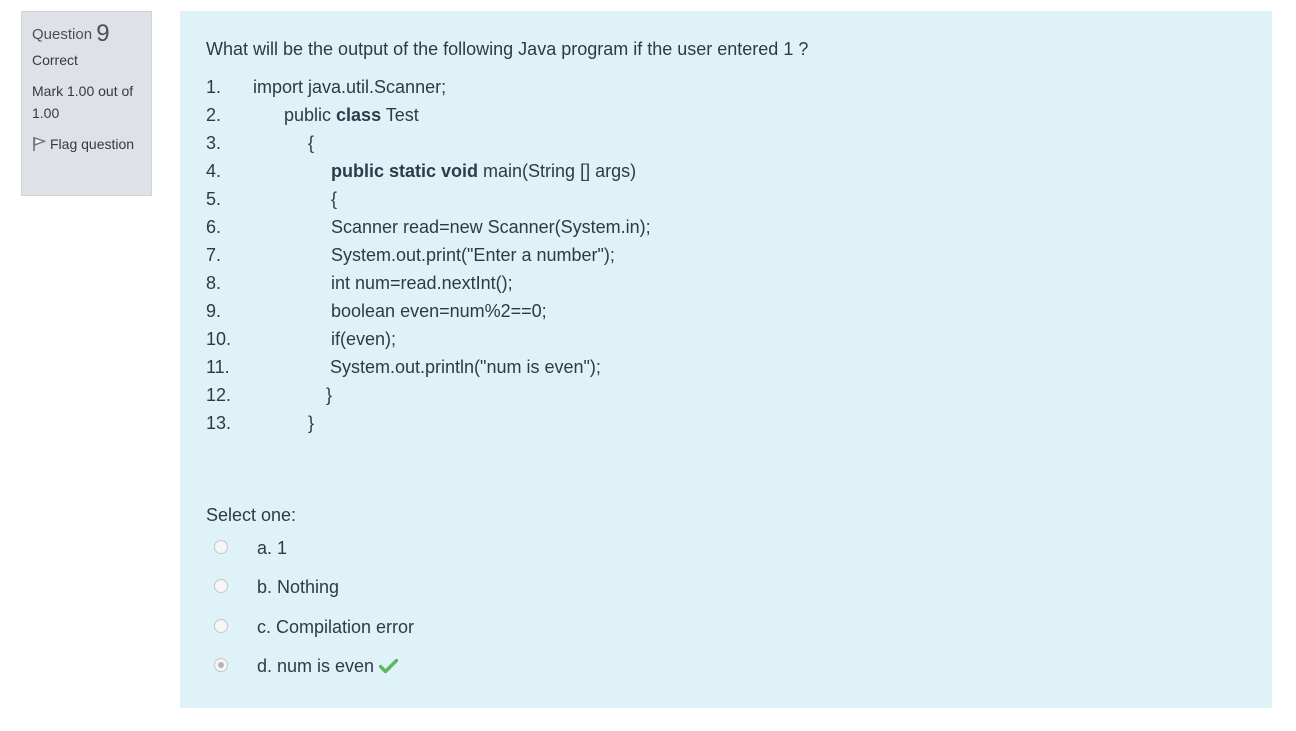 This screenshot has width=1296, height=731. I want to click on code-line-number: 4., so click(214, 171).